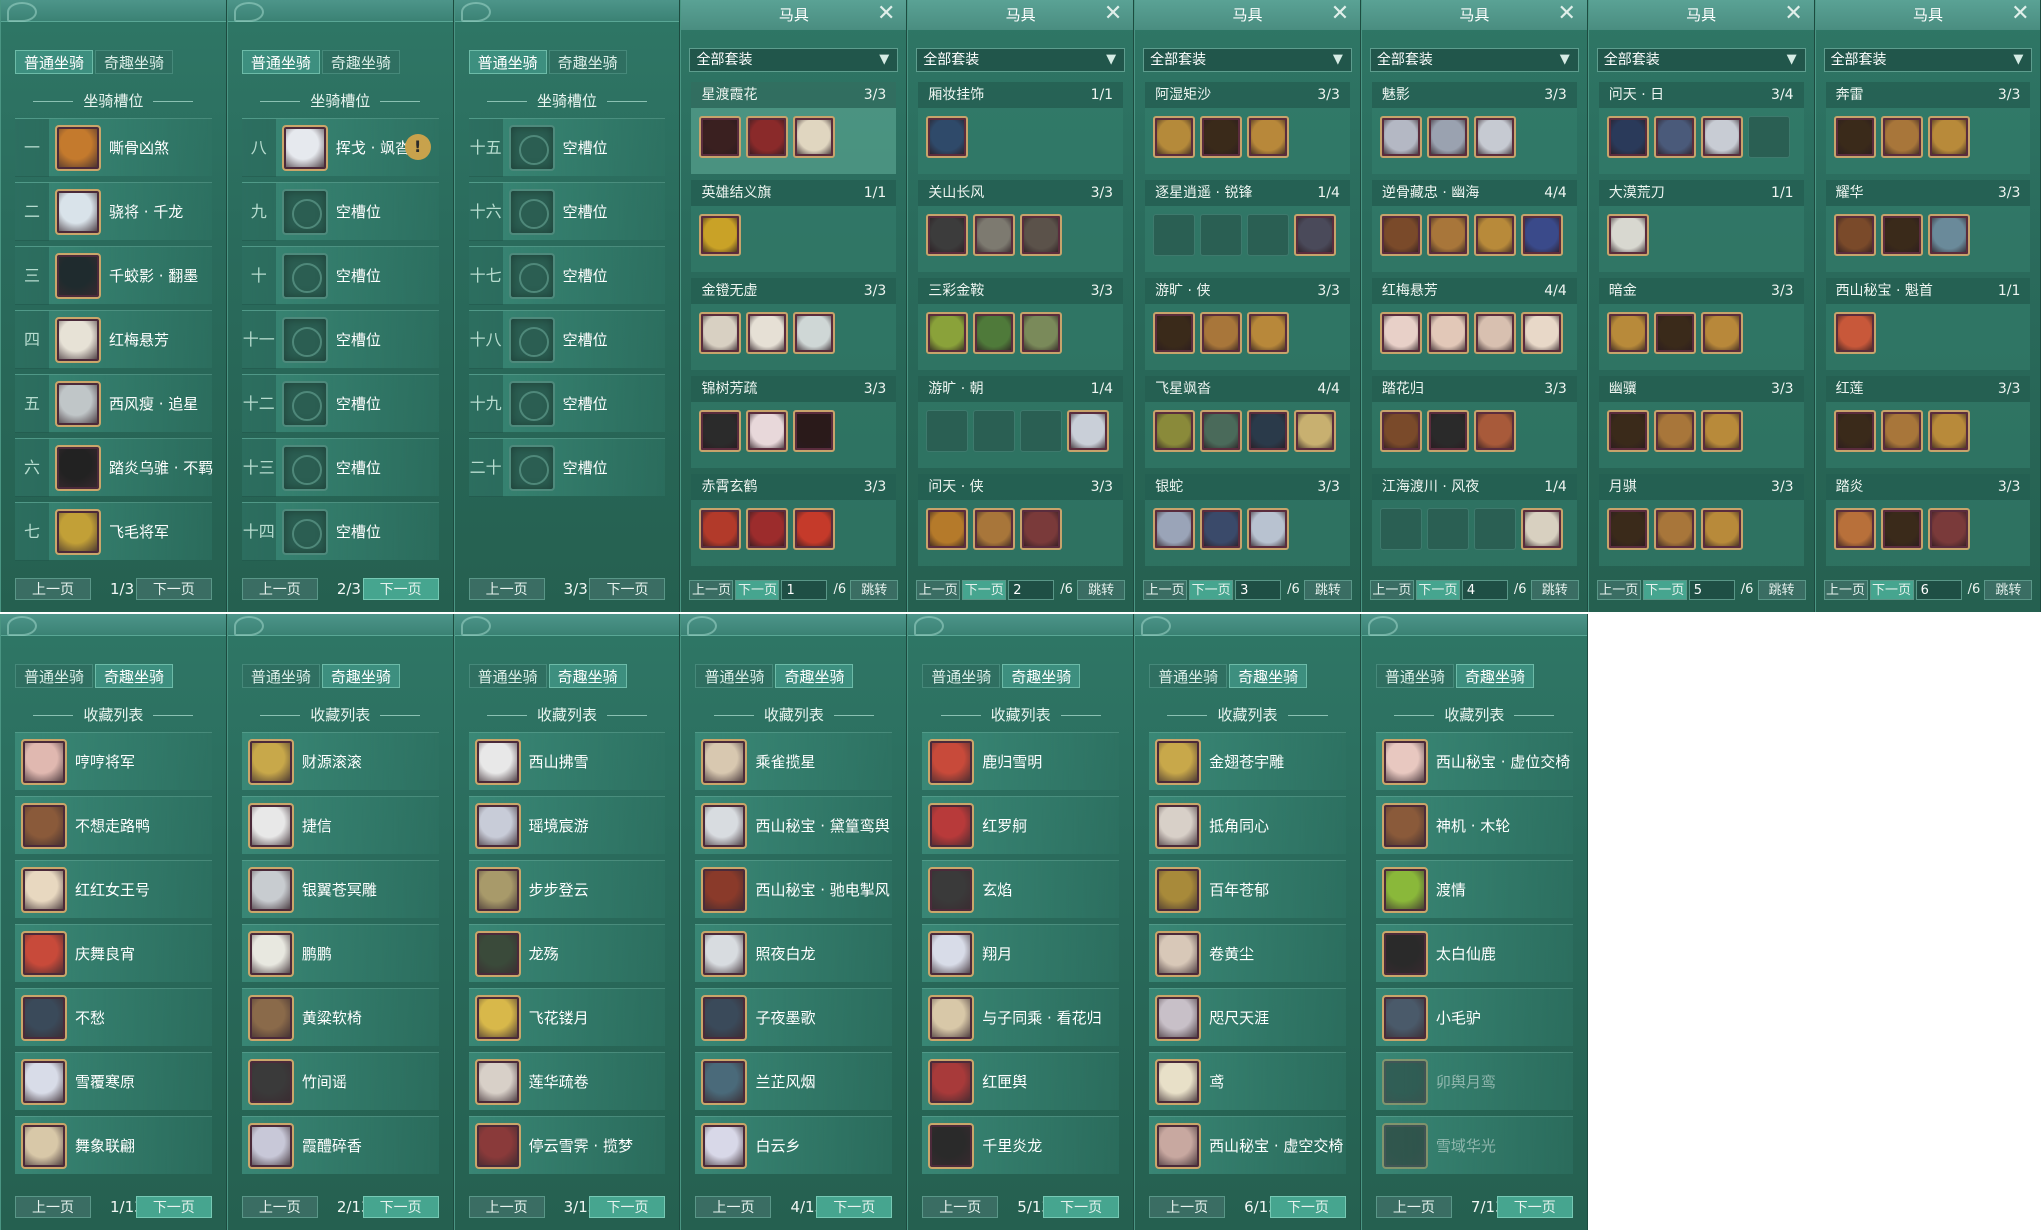  Describe the element at coordinates (340, 467) in the screenshot. I see `mount-slot-row: 十三 空槽位` at that location.